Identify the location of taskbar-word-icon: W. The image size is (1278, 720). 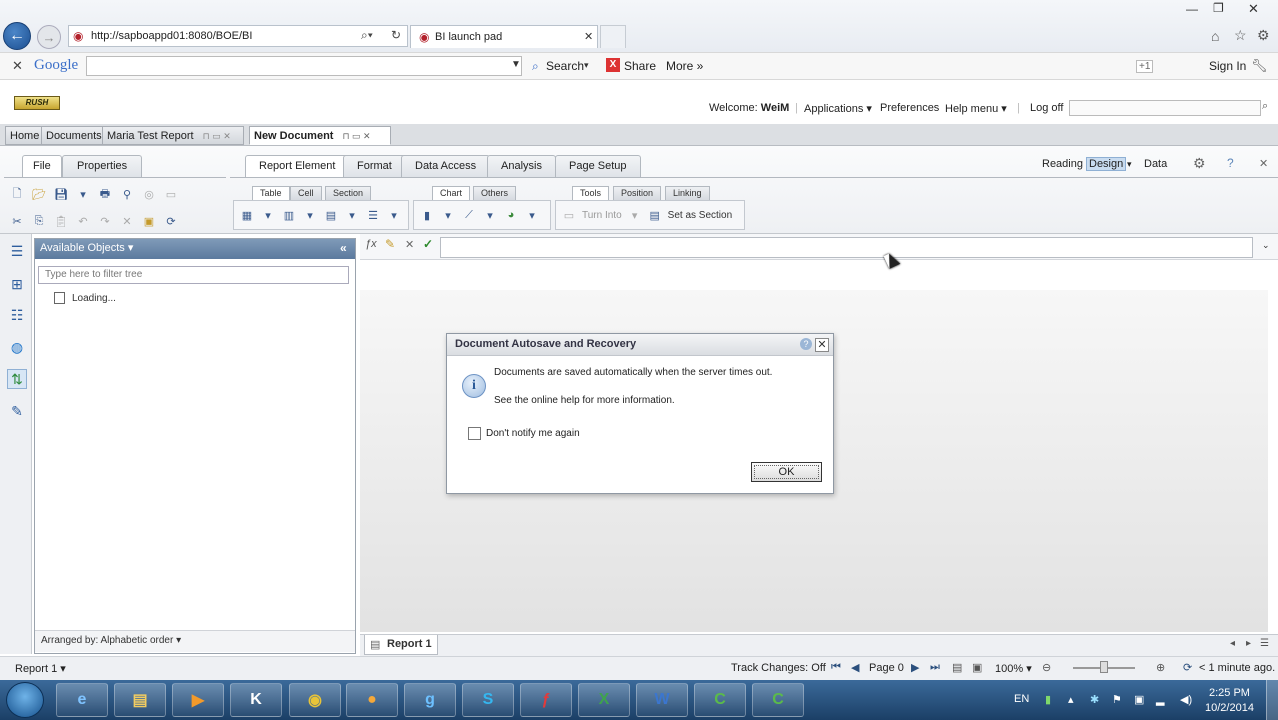
(662, 700).